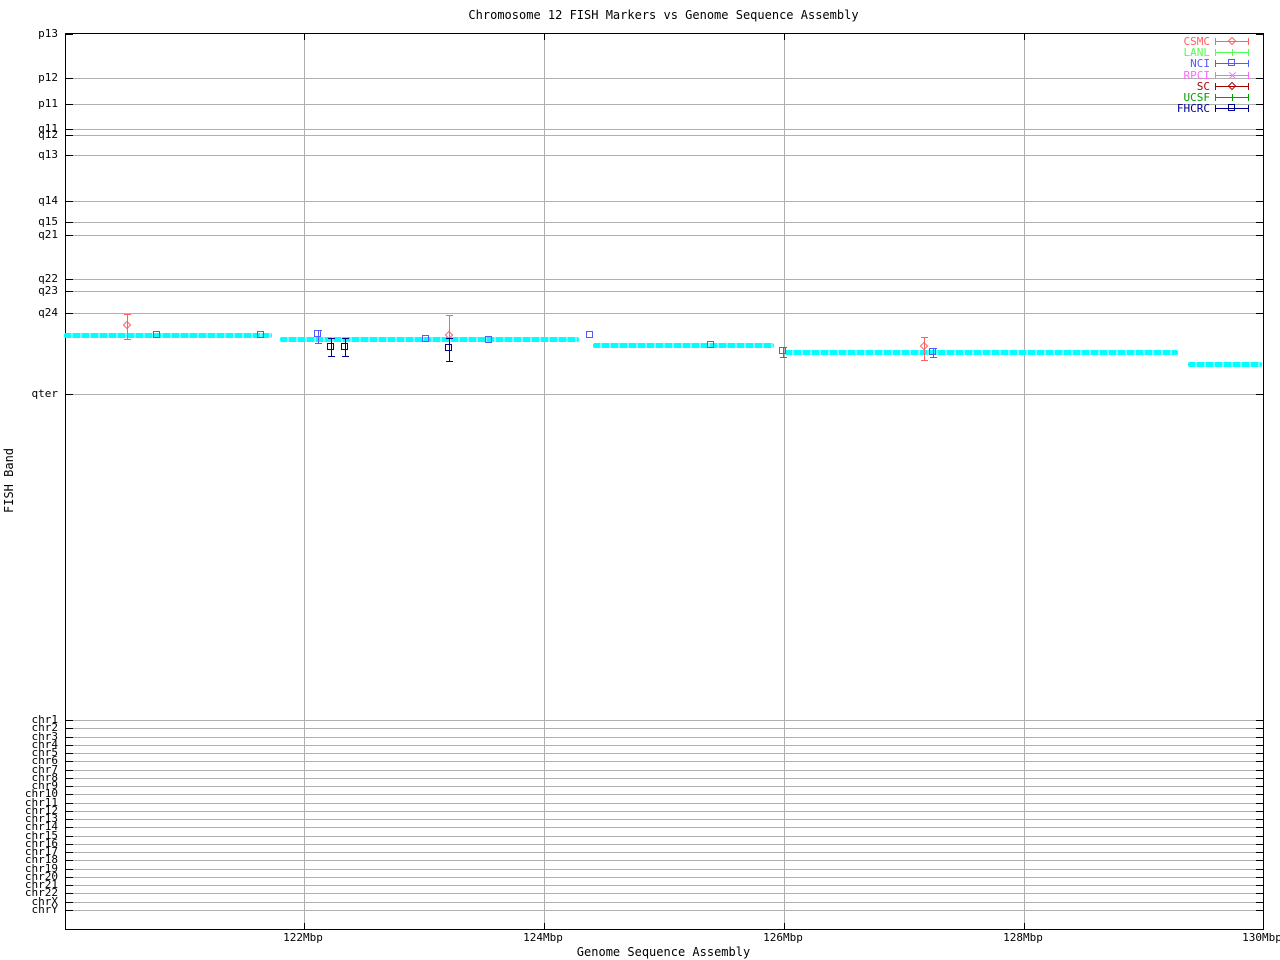 This screenshot has height=960, width=1280. What do you see at coordinates (1232, 75) in the screenshot?
I see `legend-marker-rpci` at bounding box center [1232, 75].